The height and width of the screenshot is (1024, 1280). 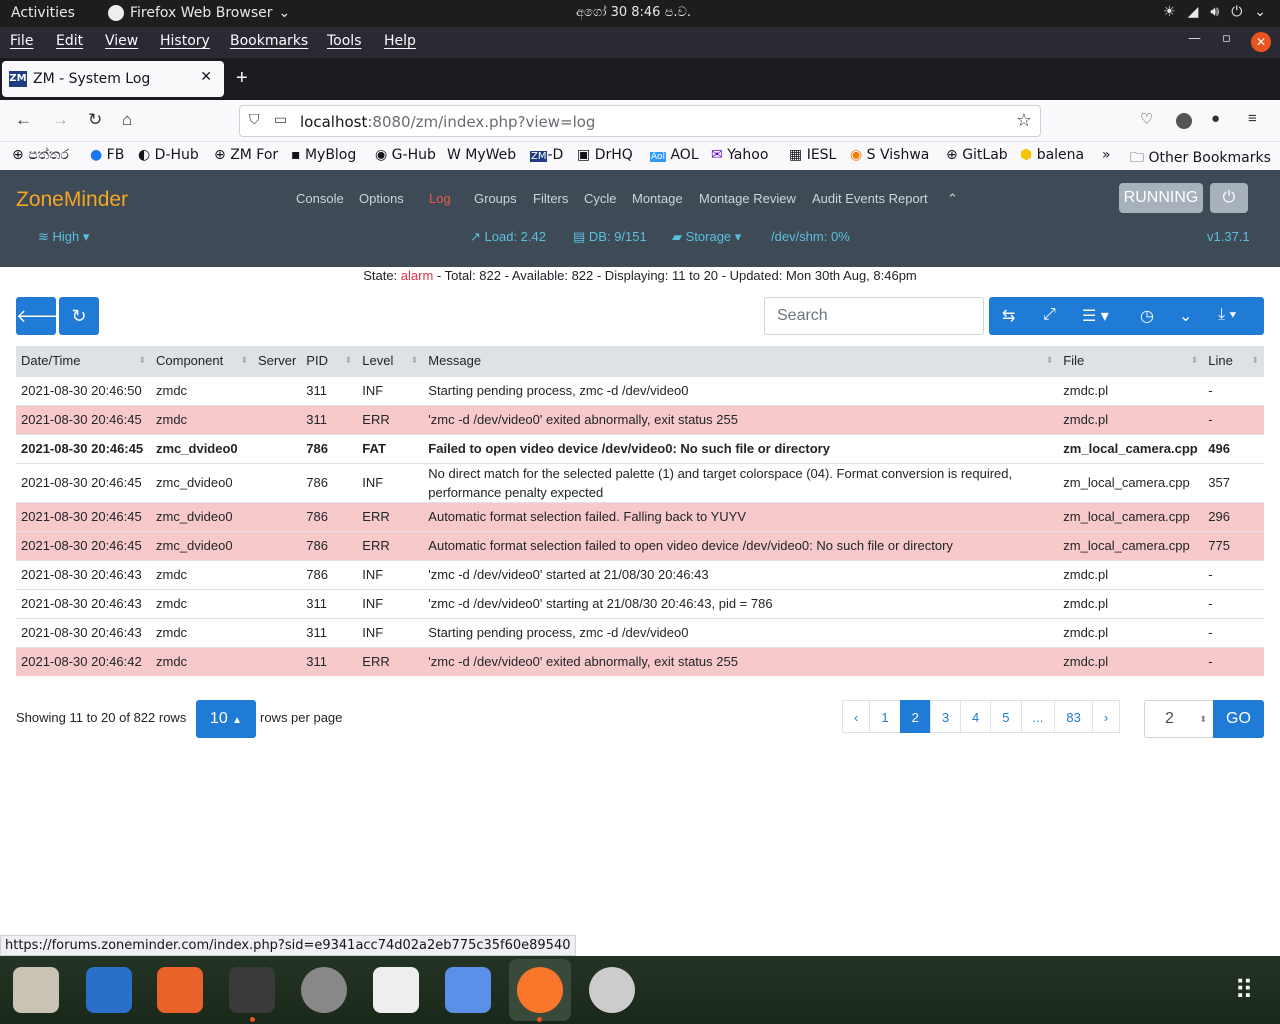 What do you see at coordinates (60, 120) in the screenshot?
I see `forward-icon: →` at bounding box center [60, 120].